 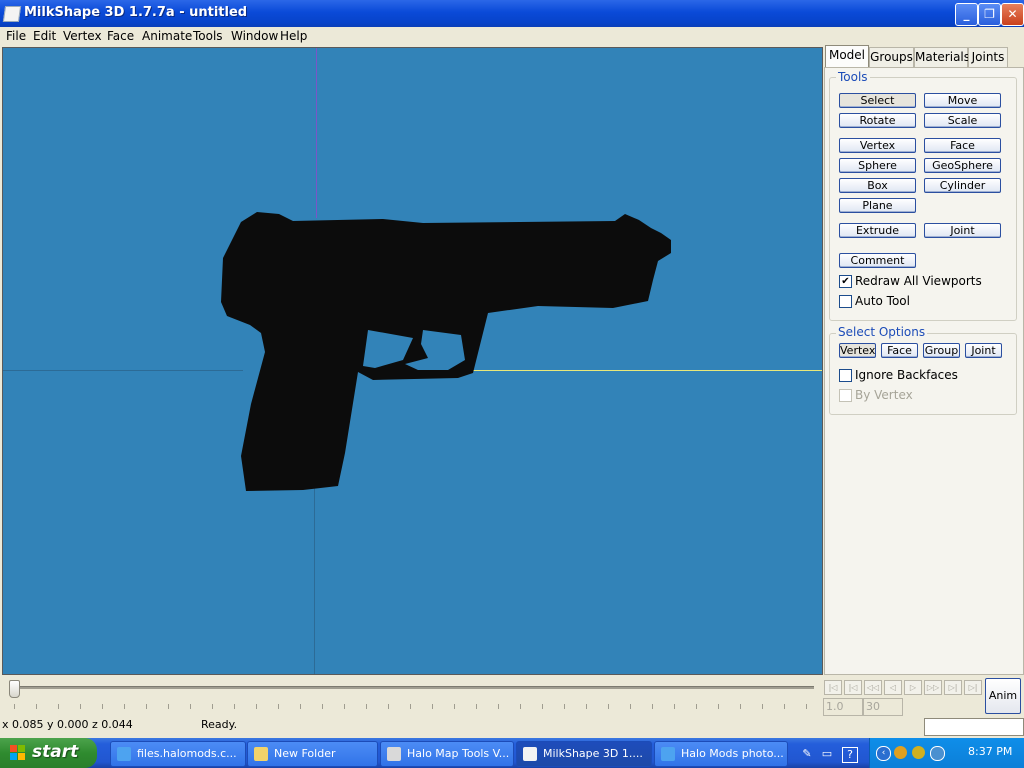 What do you see at coordinates (82, 36) in the screenshot?
I see `menu-vertex: Vertex` at bounding box center [82, 36].